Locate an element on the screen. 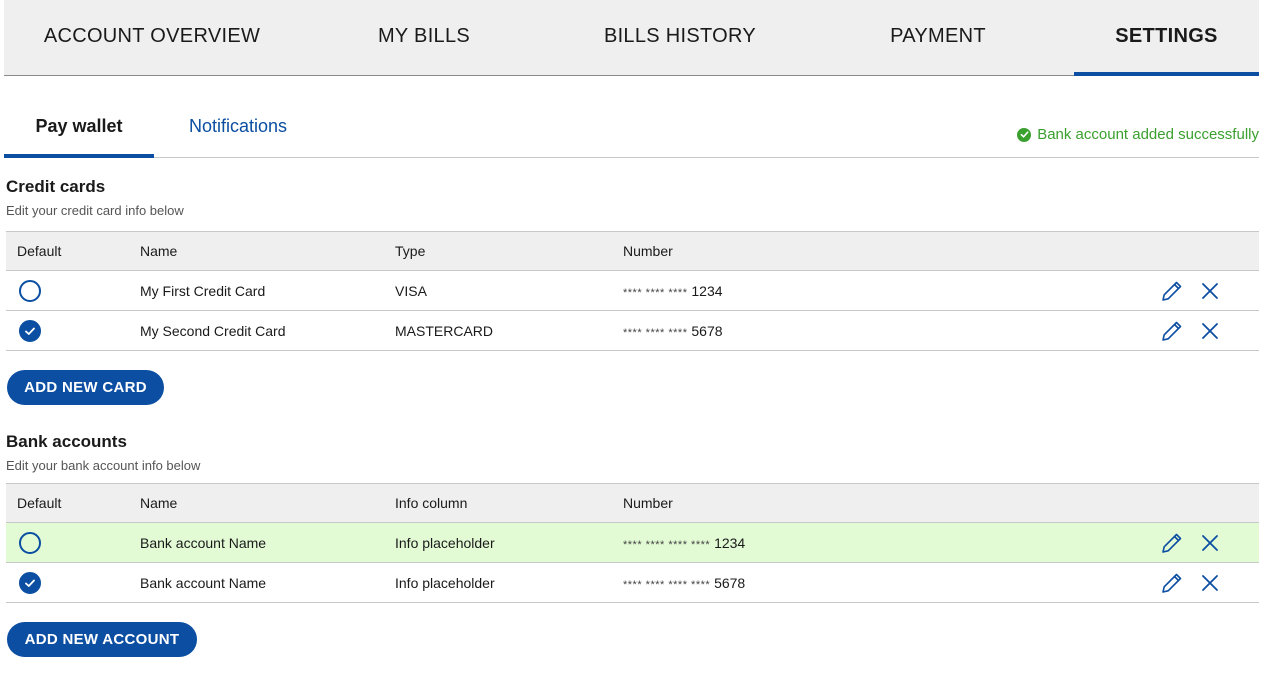 Image resolution: width=1265 pixels, height=680 pixels. check-circle-icon is located at coordinates (1024, 134).